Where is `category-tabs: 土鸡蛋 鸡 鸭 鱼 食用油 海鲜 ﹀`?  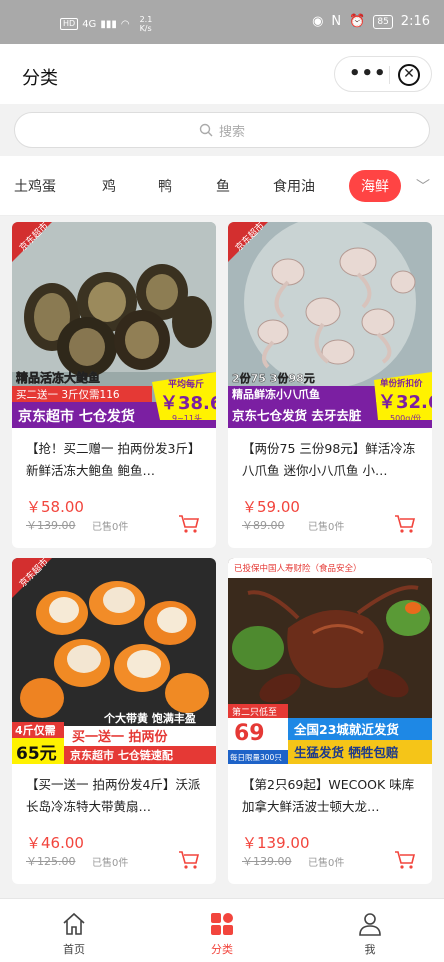 category-tabs: 土鸡蛋 鸡 鸭 鱼 食用油 海鲜 ﹀ is located at coordinates (222, 186).